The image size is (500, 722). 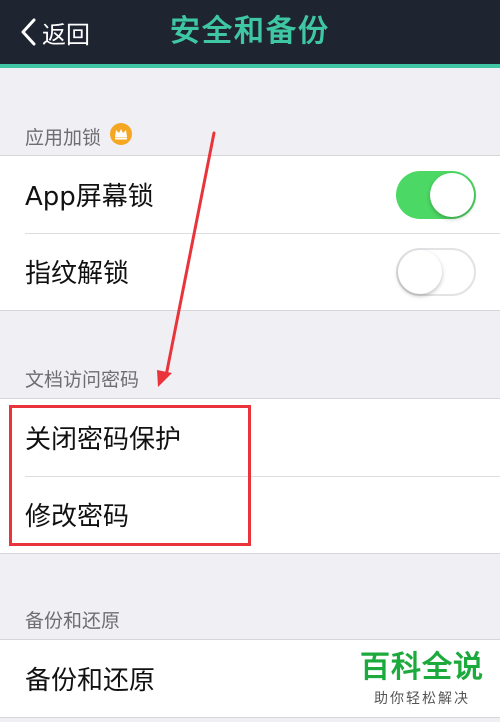 I want to click on section-header-doc-password-label: 文档访问密码, so click(x=82, y=380).